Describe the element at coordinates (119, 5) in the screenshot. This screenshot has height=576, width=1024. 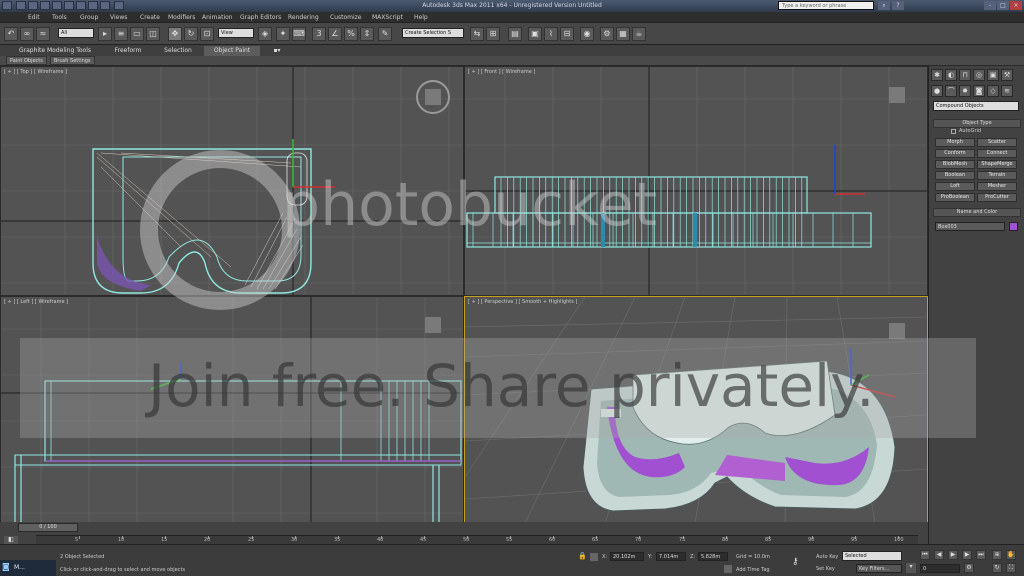
I see `workspace-dropdown` at that location.